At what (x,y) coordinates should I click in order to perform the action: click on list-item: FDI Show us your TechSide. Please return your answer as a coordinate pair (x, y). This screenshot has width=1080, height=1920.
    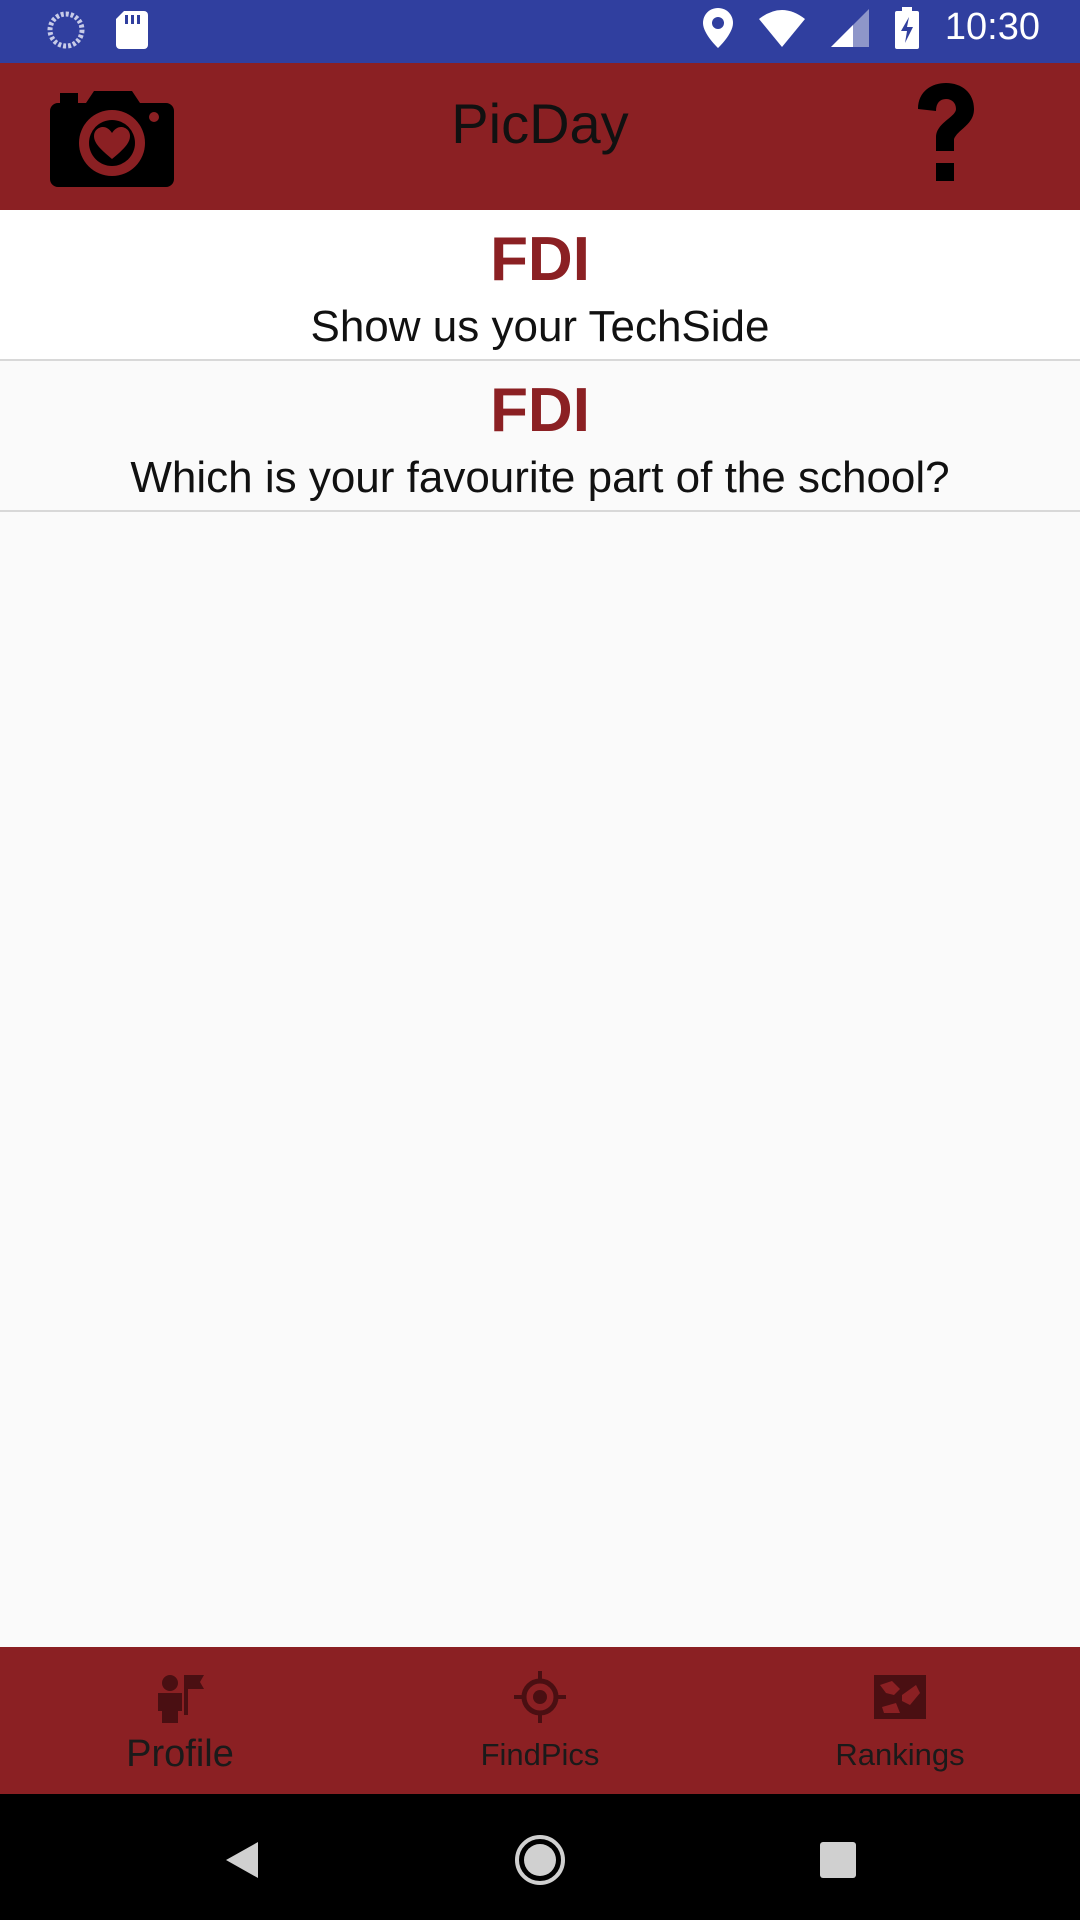
    Looking at the image, I should click on (540, 285).